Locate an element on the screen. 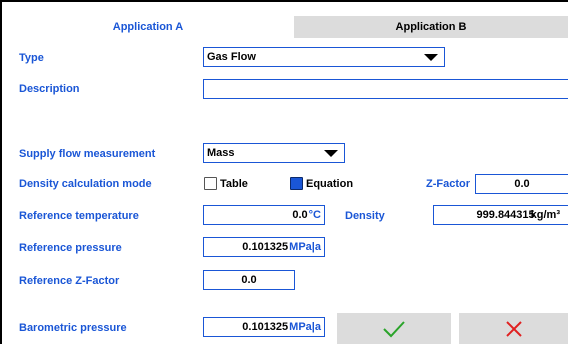  radio-equation-label: Equation is located at coordinates (330, 183).